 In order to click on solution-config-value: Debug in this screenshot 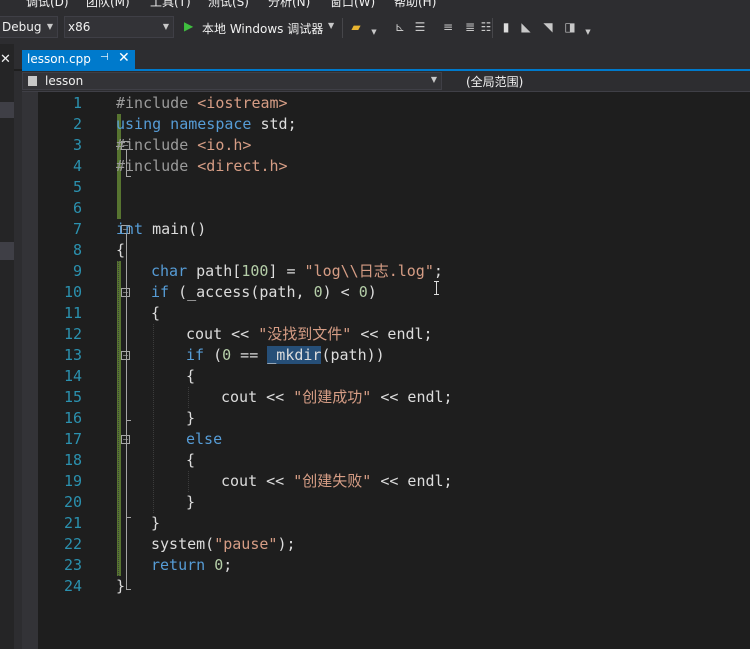, I will do `click(22, 27)`.